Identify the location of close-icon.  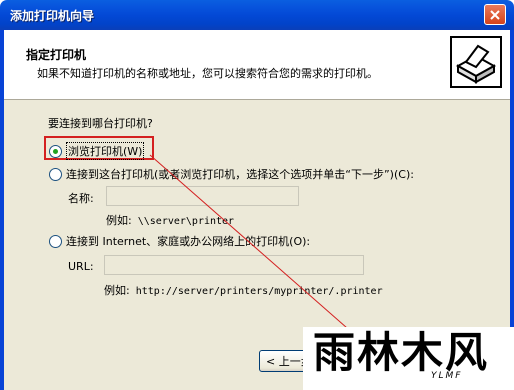
(495, 15).